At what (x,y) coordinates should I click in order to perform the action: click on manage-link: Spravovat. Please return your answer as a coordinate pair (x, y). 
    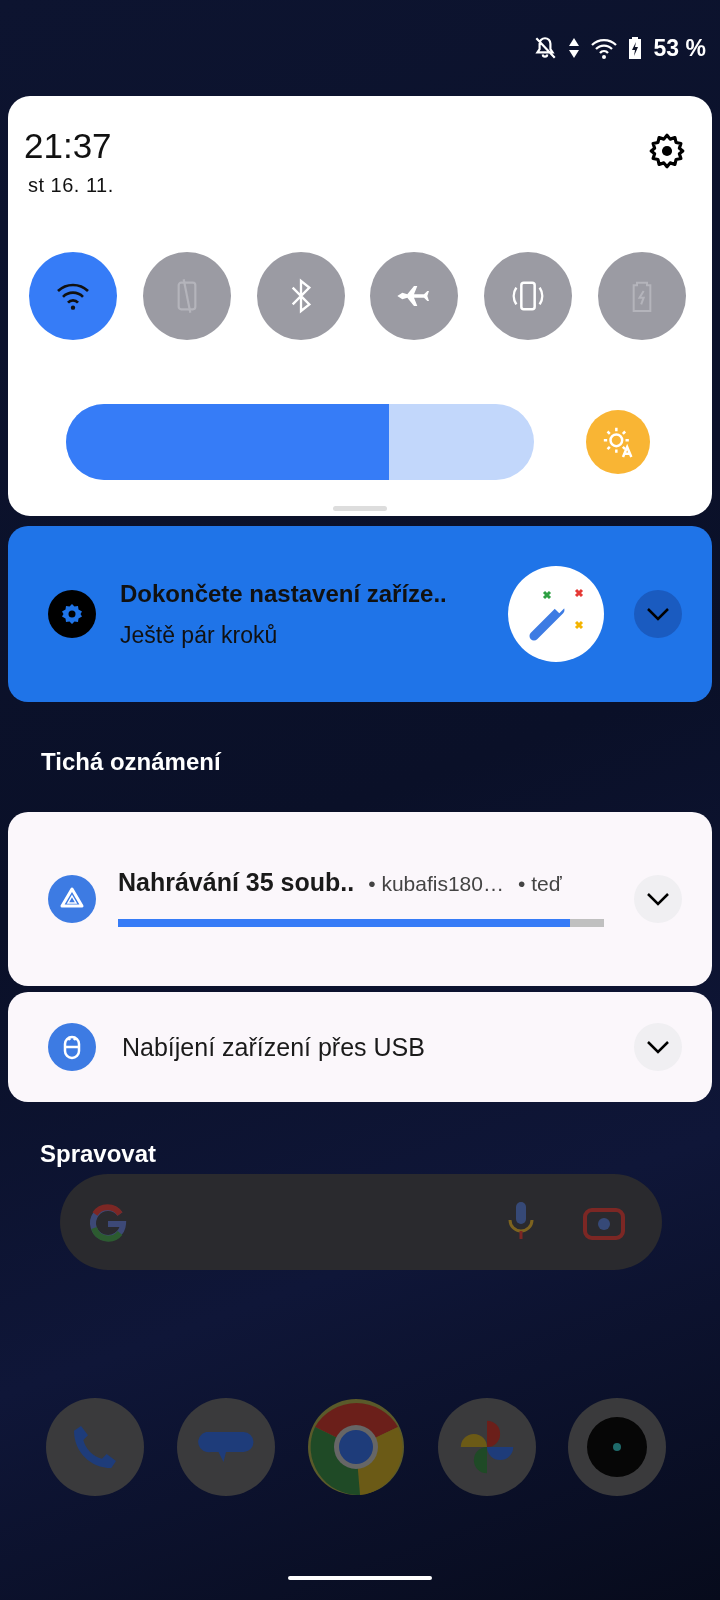
    Looking at the image, I should click on (98, 1154).